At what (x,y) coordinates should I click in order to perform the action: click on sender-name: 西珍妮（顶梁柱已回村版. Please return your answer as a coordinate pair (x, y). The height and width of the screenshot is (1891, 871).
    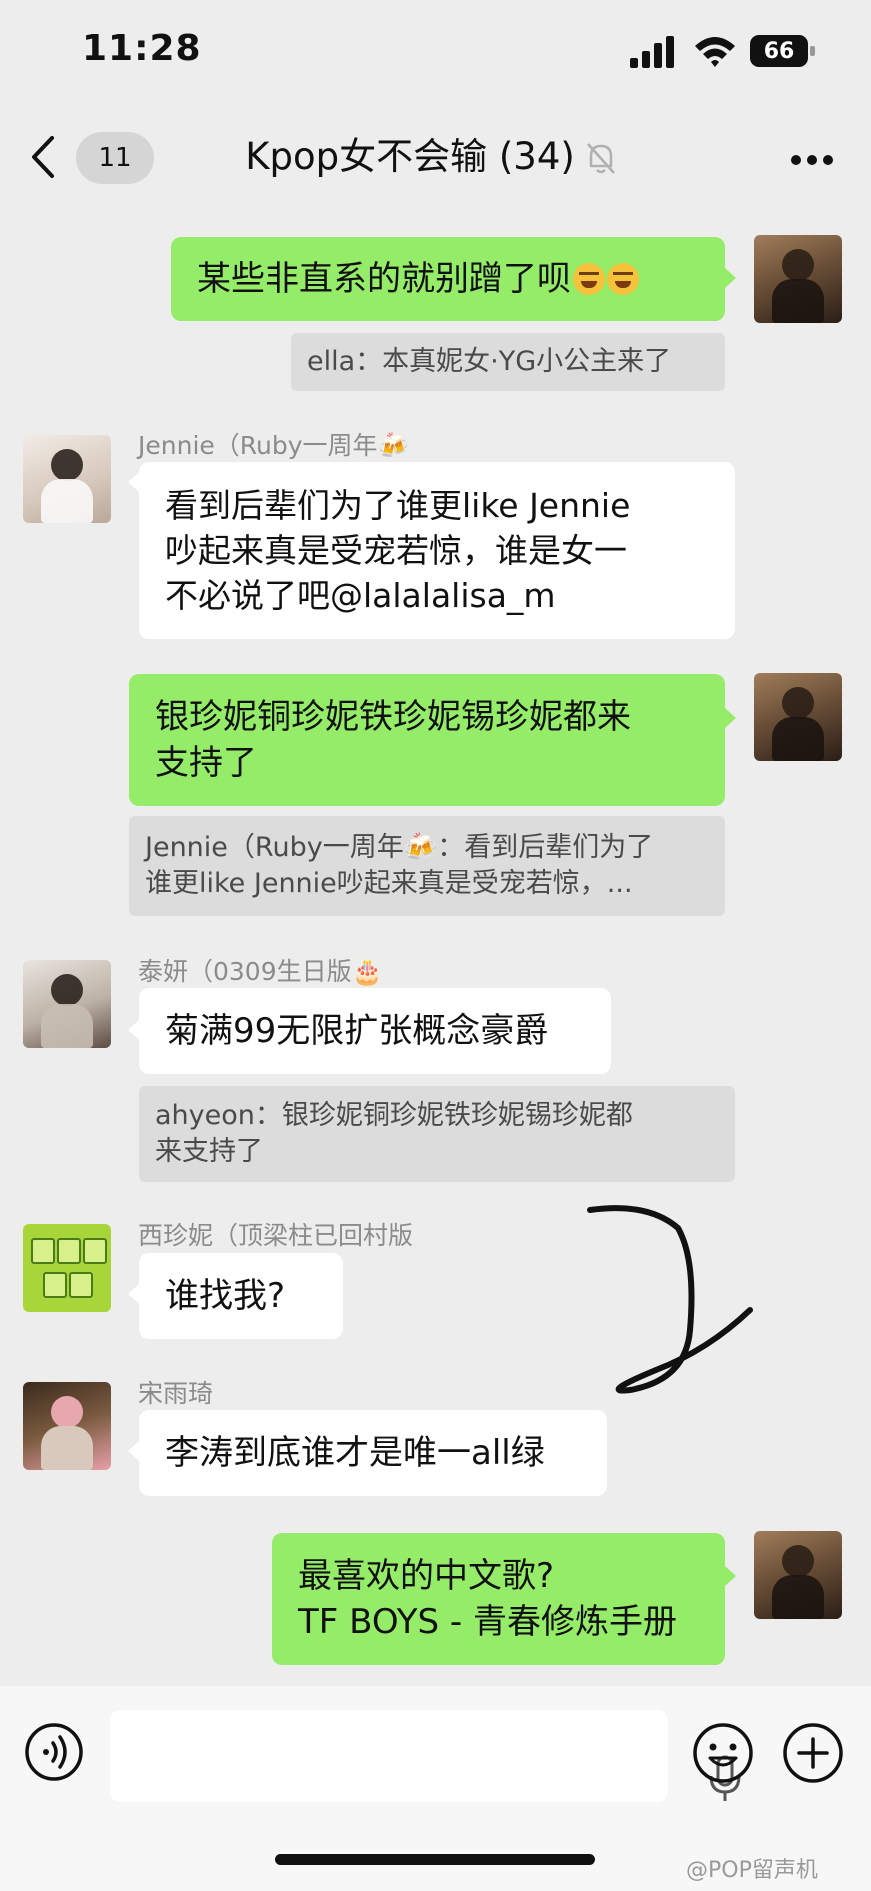
    Looking at the image, I should click on (276, 1235).